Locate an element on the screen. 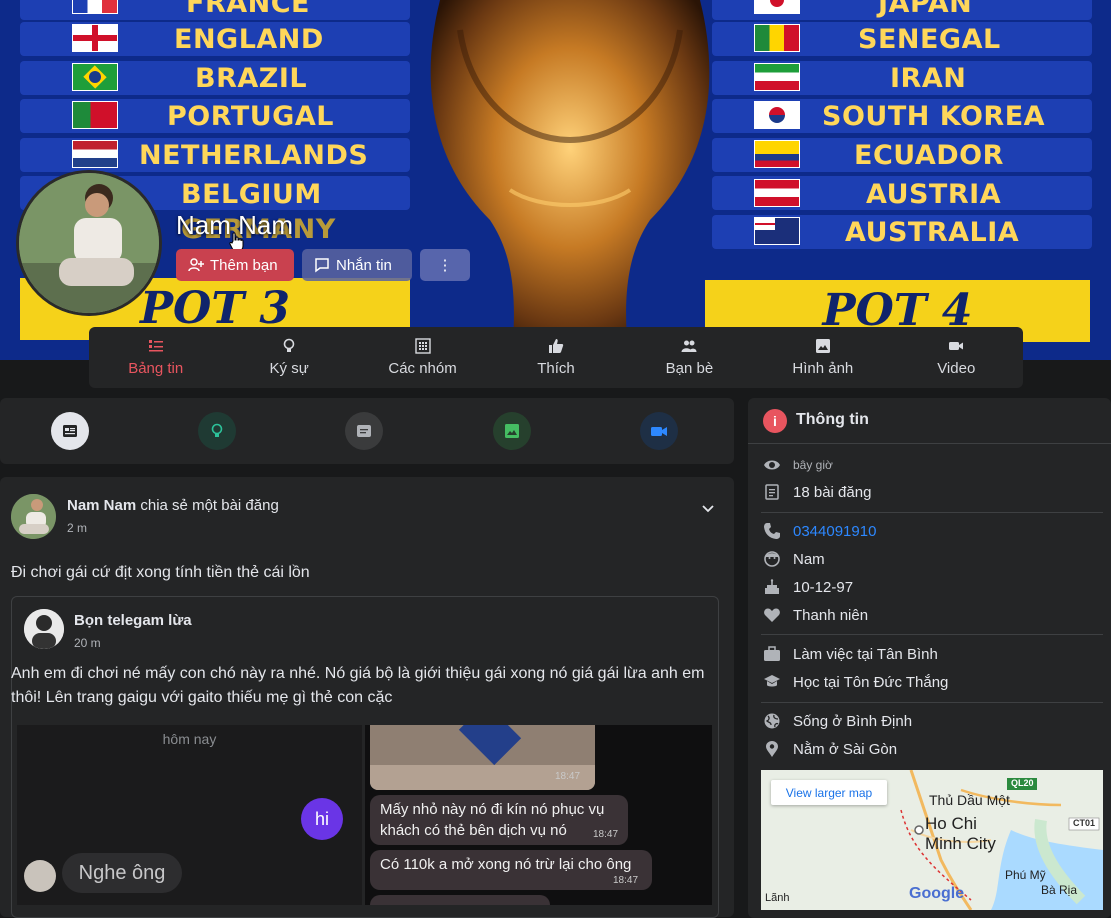 Image resolution: width=1111 pixels, height=918 pixels. filter-photo-button is located at coordinates (512, 431).